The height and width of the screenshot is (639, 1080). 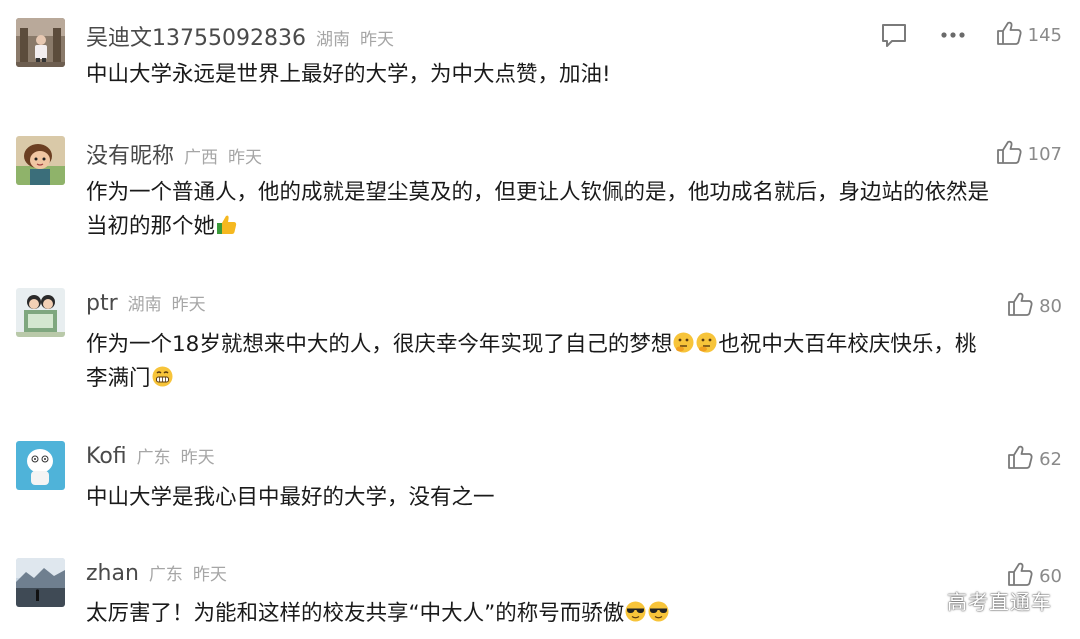 What do you see at coordinates (106, 456) in the screenshot?
I see `username: Kofi` at bounding box center [106, 456].